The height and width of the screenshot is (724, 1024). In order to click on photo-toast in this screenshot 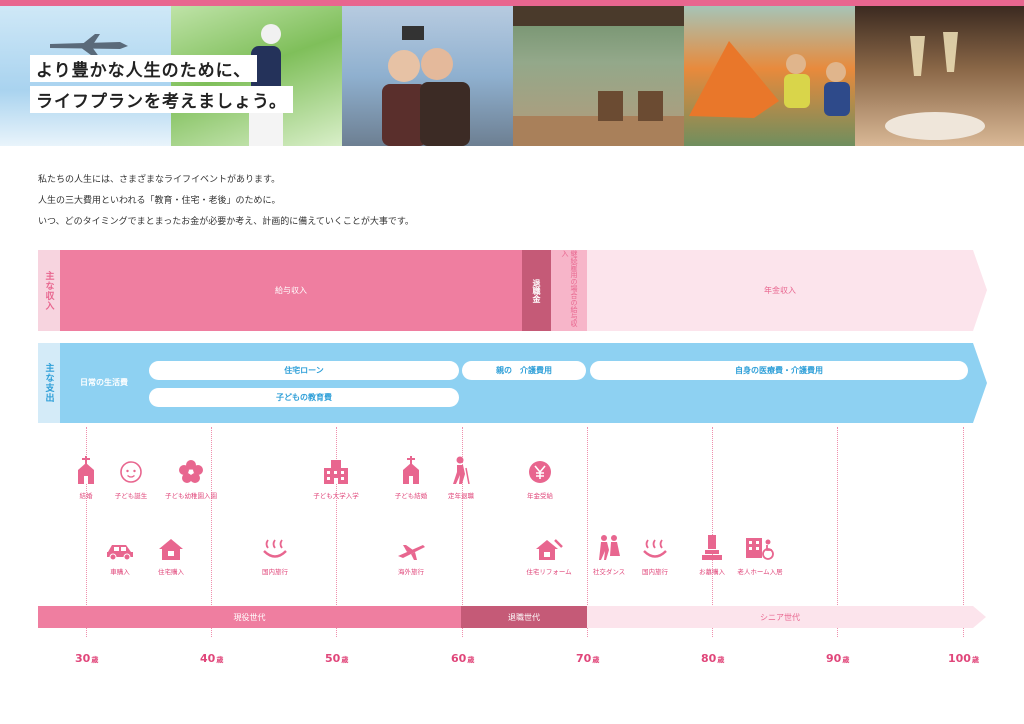, I will do `click(939, 76)`.